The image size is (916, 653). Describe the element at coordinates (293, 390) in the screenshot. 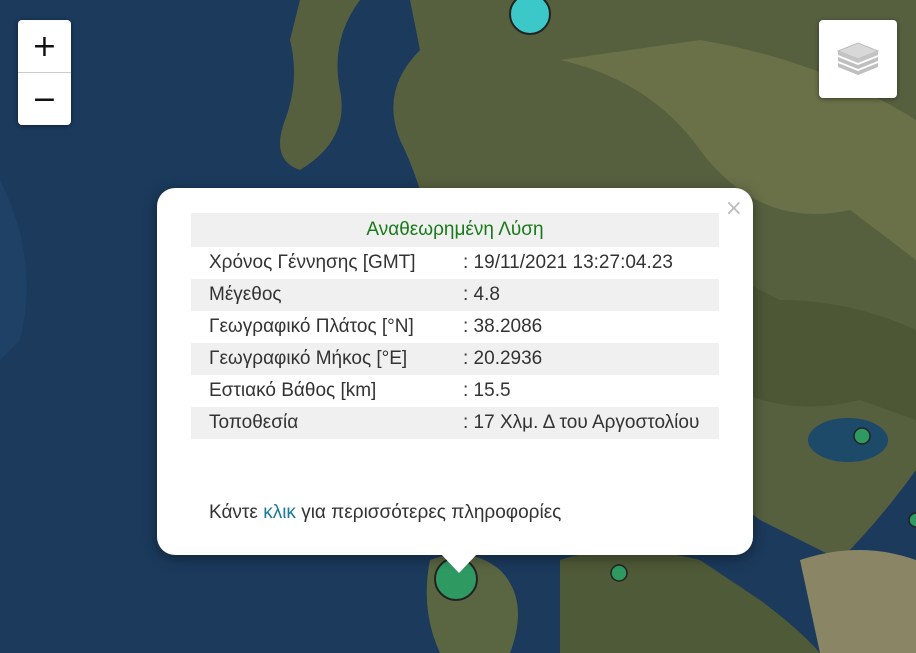

I see `row-label: Εστιακό Βάθος [km]` at that location.